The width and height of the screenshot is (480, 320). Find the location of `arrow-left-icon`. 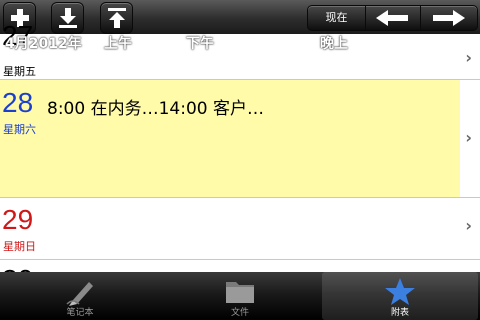

arrow-left-icon is located at coordinates (392, 18).